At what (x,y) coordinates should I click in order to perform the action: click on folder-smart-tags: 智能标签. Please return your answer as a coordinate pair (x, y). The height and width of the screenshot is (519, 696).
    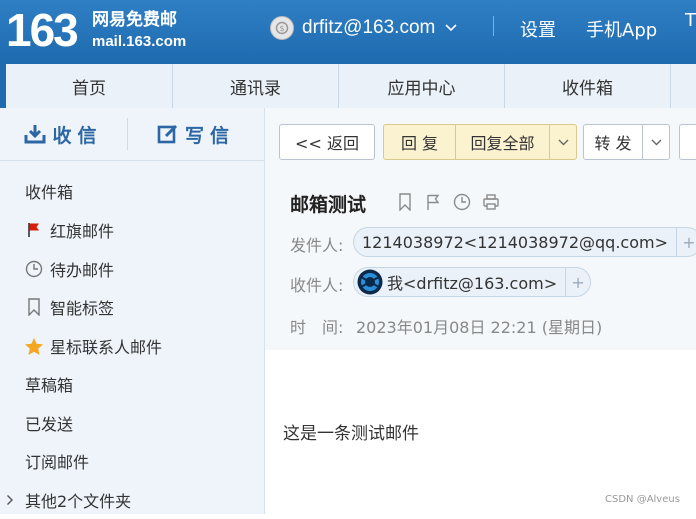
    Looking at the image, I should click on (132, 307).